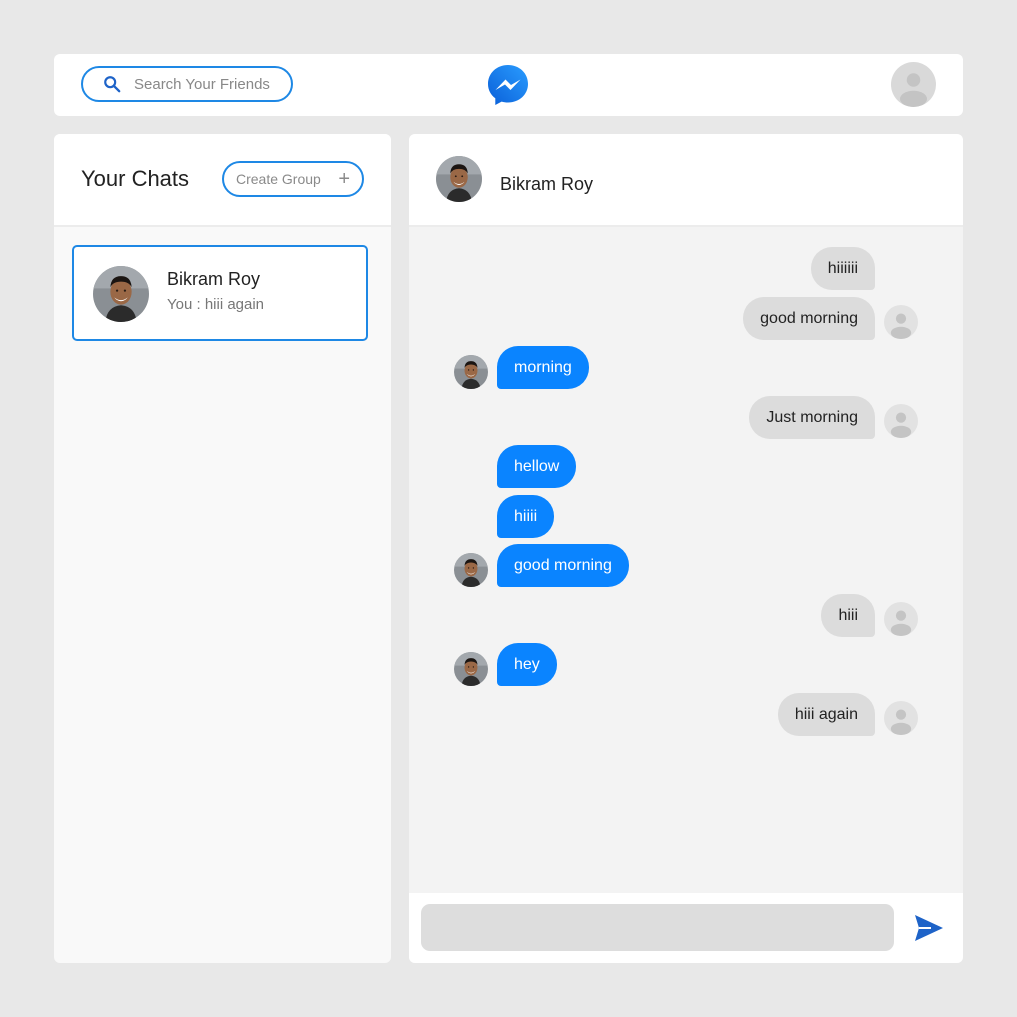 The height and width of the screenshot is (1017, 1017). Describe the element at coordinates (826, 714) in the screenshot. I see `message-outgoing: hiii again` at that location.